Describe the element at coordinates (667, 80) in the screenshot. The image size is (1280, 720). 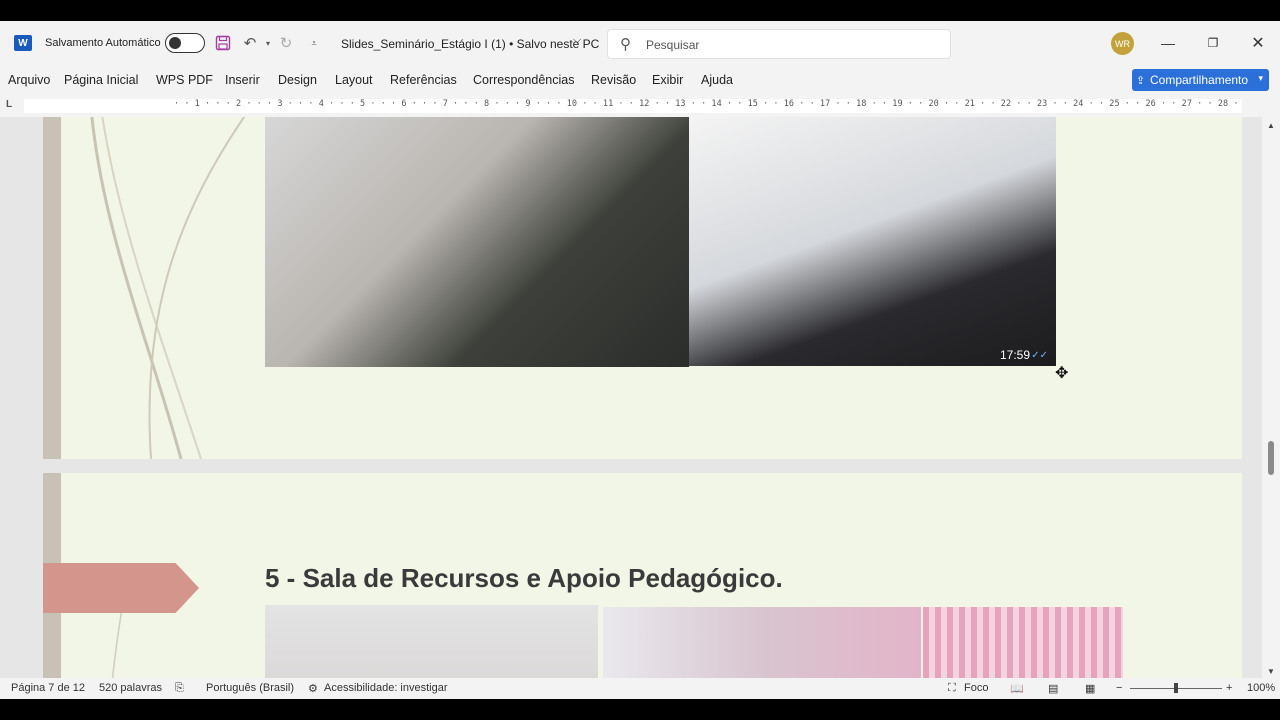
I see `tab-exibir: Exibir` at that location.